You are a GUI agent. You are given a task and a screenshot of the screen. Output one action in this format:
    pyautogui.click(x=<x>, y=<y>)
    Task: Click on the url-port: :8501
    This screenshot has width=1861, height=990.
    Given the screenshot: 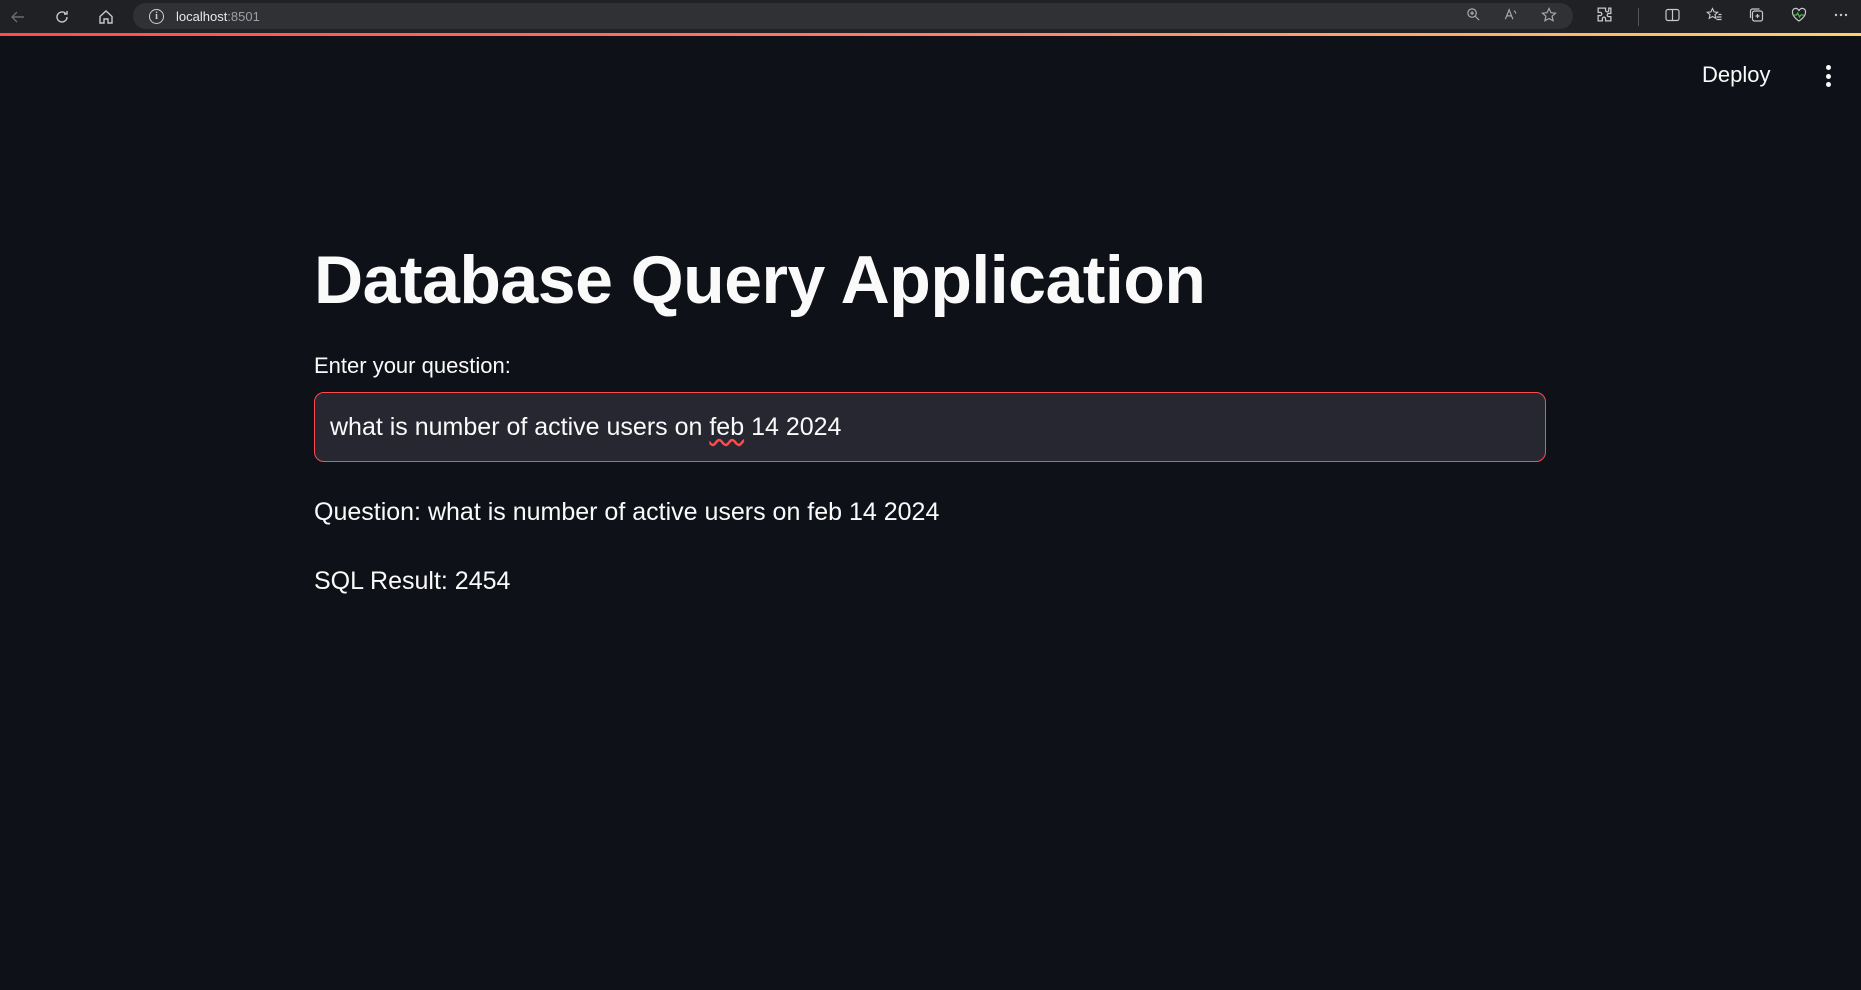 What is the action you would take?
    pyautogui.click(x=243, y=16)
    